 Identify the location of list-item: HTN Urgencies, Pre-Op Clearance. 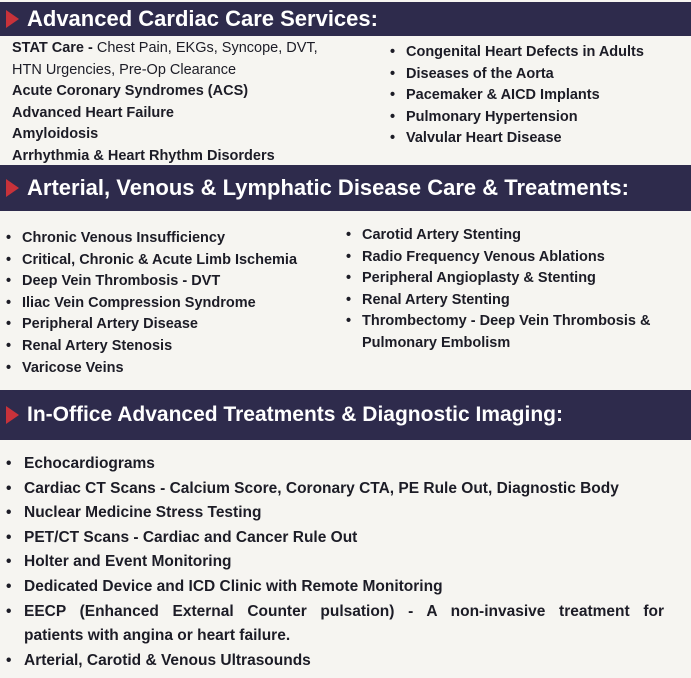
(124, 69).